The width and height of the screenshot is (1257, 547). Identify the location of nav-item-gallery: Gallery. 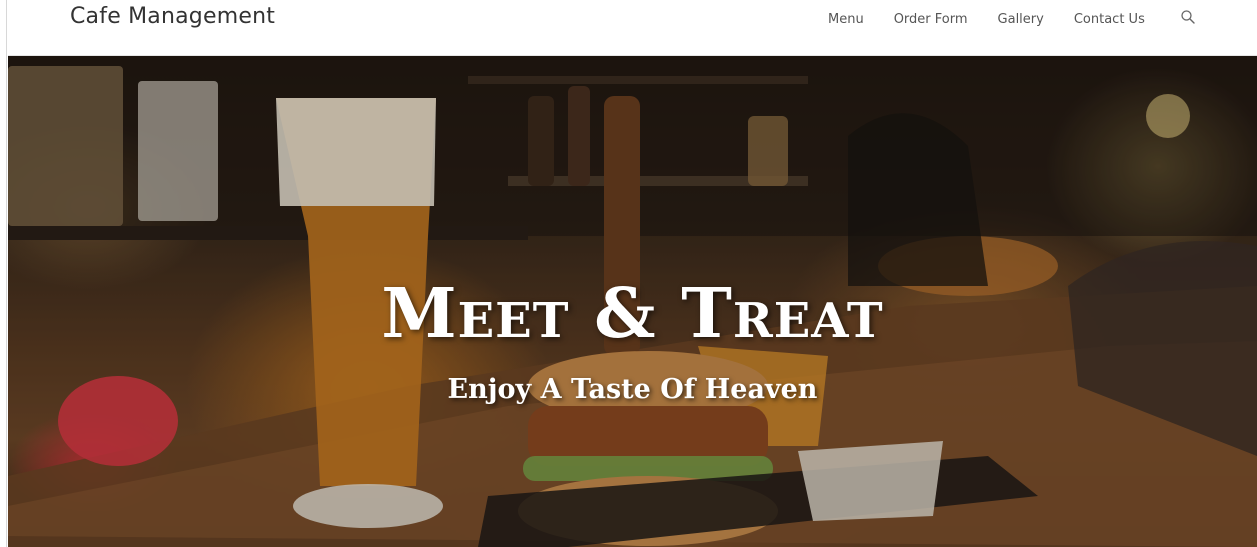
(1021, 19).